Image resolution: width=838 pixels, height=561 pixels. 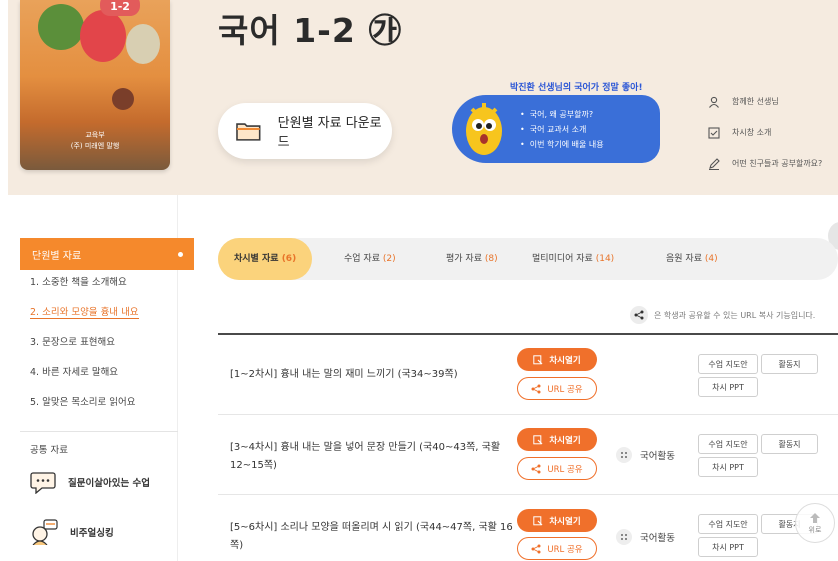 What do you see at coordinates (74, 372) in the screenshot?
I see `unit-item-label: 4. 바른 자세로 말해요` at bounding box center [74, 372].